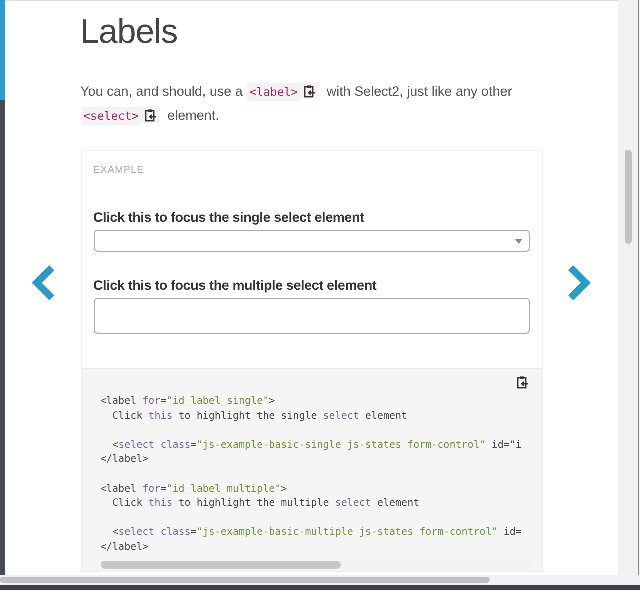 The width and height of the screenshot is (640, 590). I want to click on field-label: Click this to focus the multiple select element, so click(312, 285).